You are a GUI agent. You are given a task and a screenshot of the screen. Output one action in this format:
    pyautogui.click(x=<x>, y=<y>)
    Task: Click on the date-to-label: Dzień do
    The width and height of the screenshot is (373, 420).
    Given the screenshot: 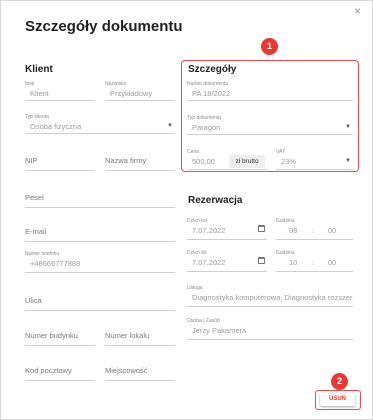 What is the action you would take?
    pyautogui.click(x=197, y=253)
    